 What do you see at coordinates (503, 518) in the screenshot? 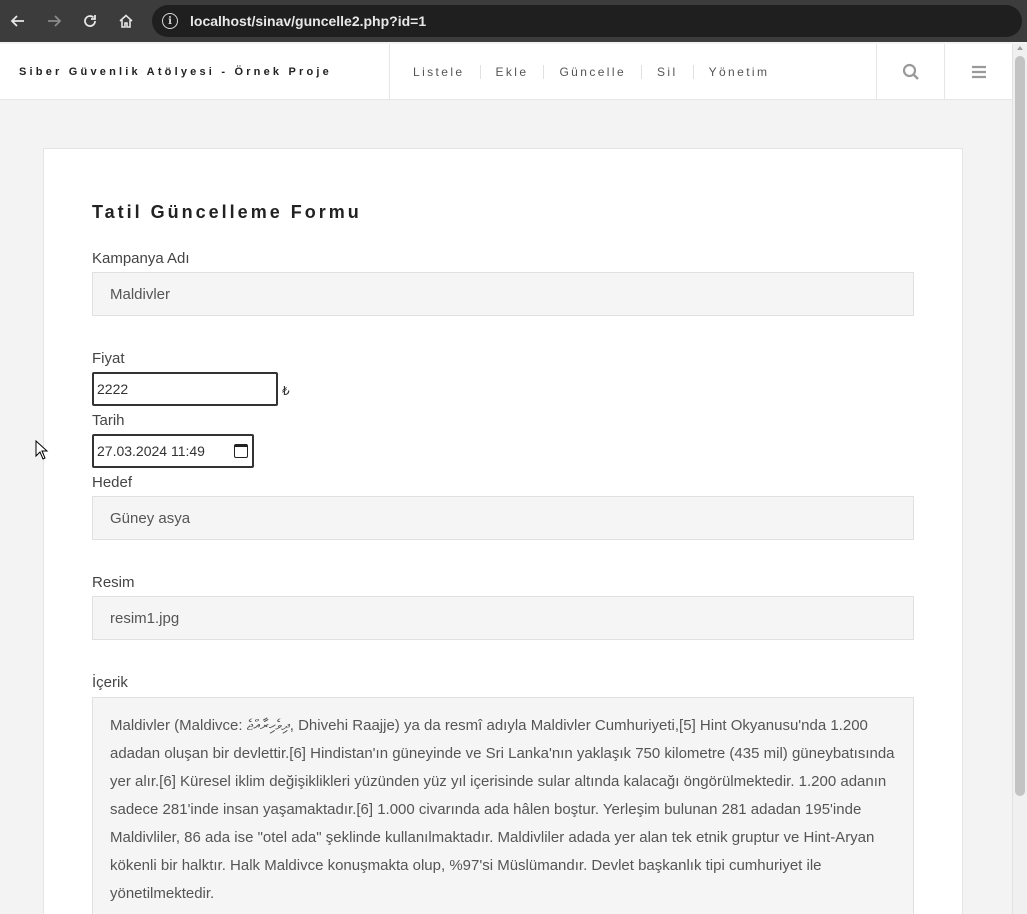
I see `hedef-input: Güney asya` at bounding box center [503, 518].